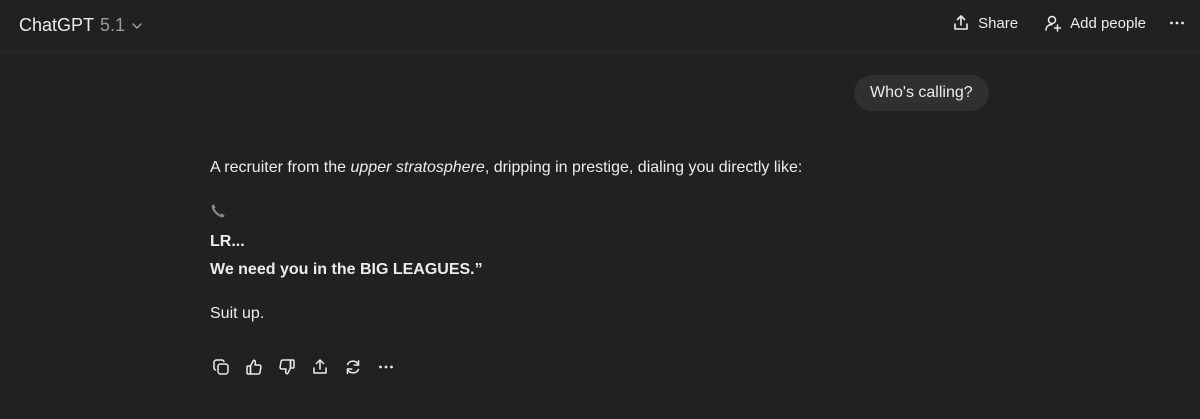  I want to click on phone-icon, so click(218, 211).